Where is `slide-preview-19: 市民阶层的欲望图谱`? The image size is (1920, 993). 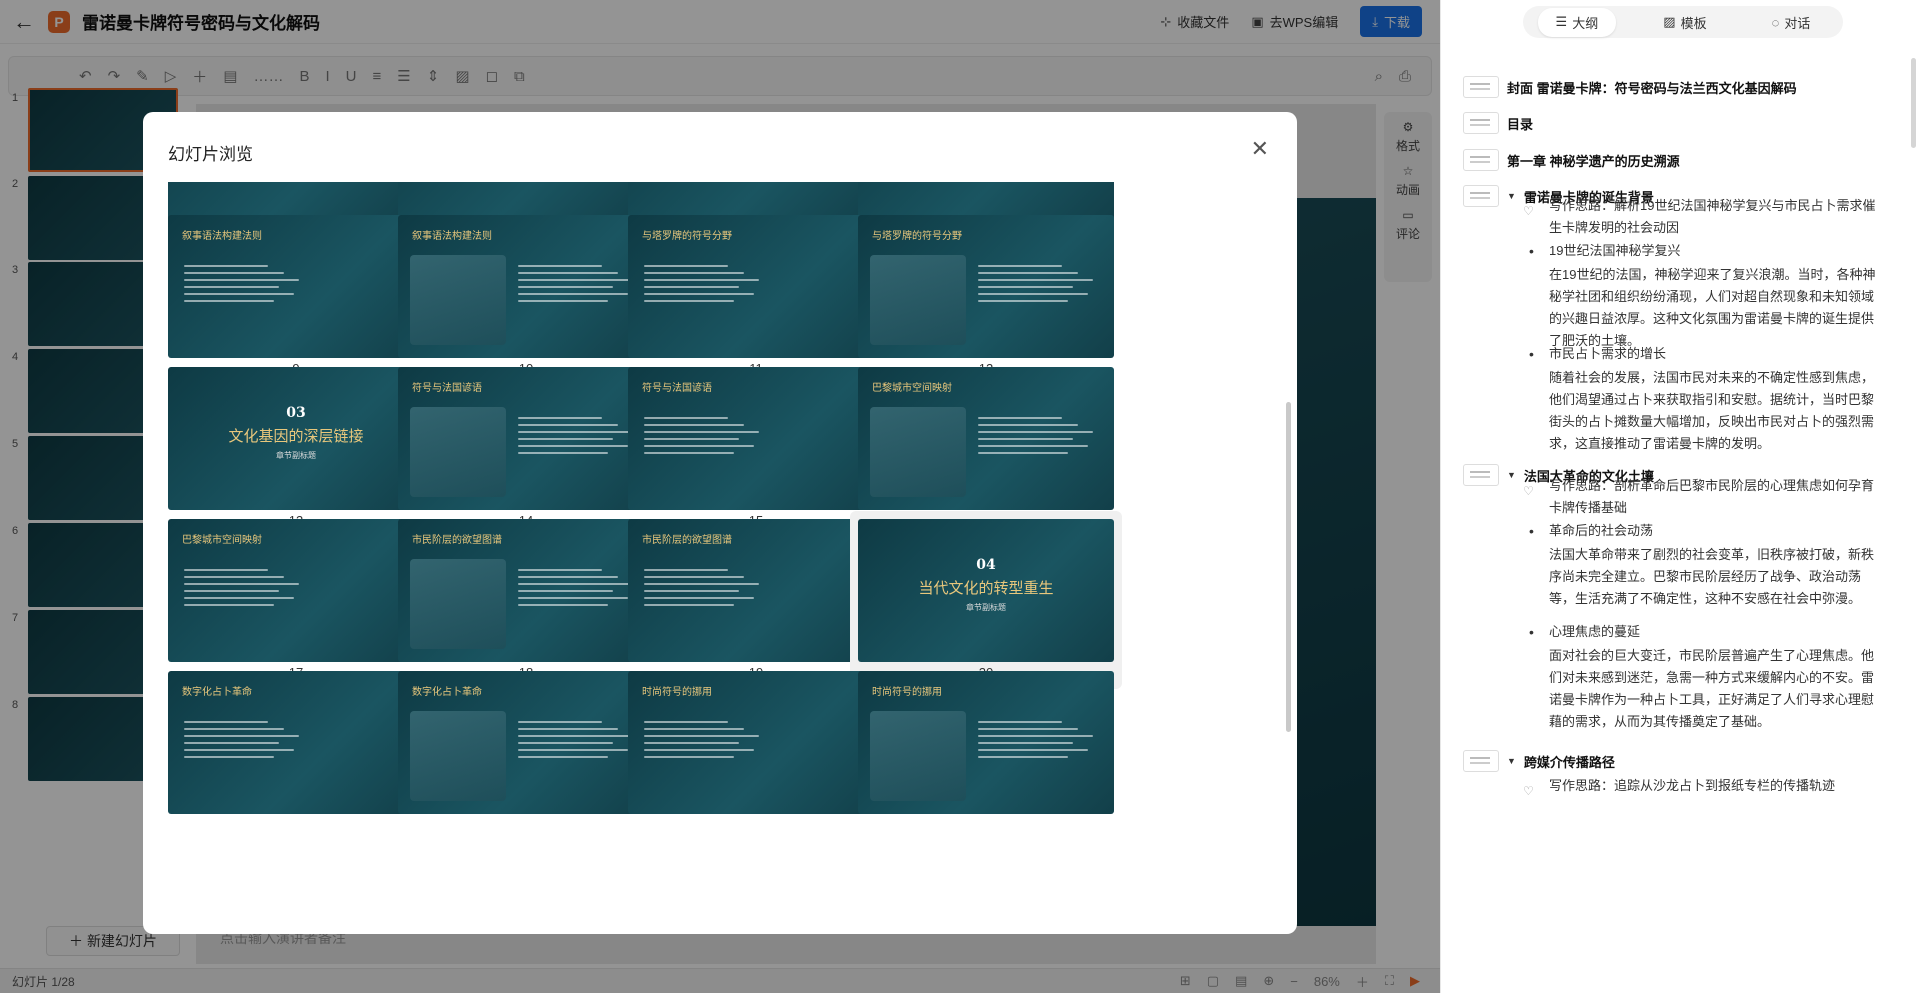
slide-preview-19: 市民阶层的欲望图谱 is located at coordinates (756, 590).